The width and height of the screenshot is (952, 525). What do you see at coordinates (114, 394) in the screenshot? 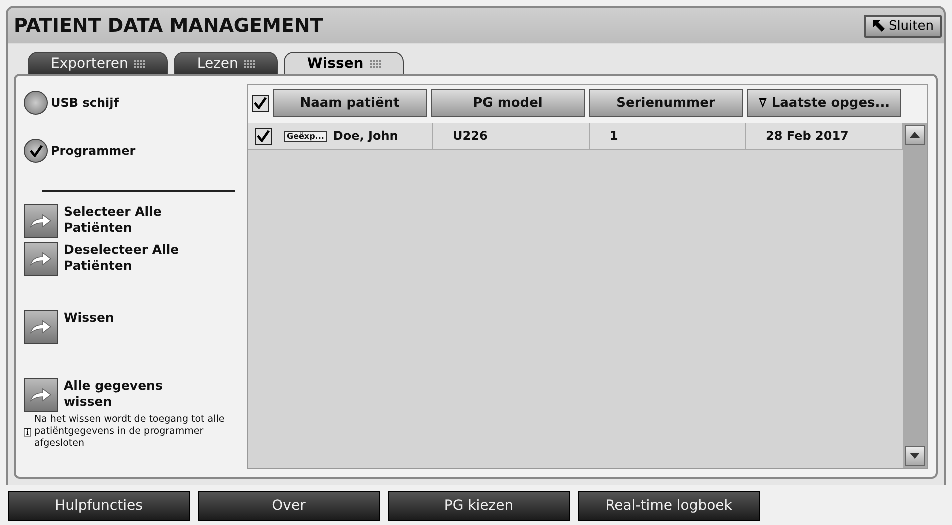
I see `action-label: Alle gegevens wissen` at bounding box center [114, 394].